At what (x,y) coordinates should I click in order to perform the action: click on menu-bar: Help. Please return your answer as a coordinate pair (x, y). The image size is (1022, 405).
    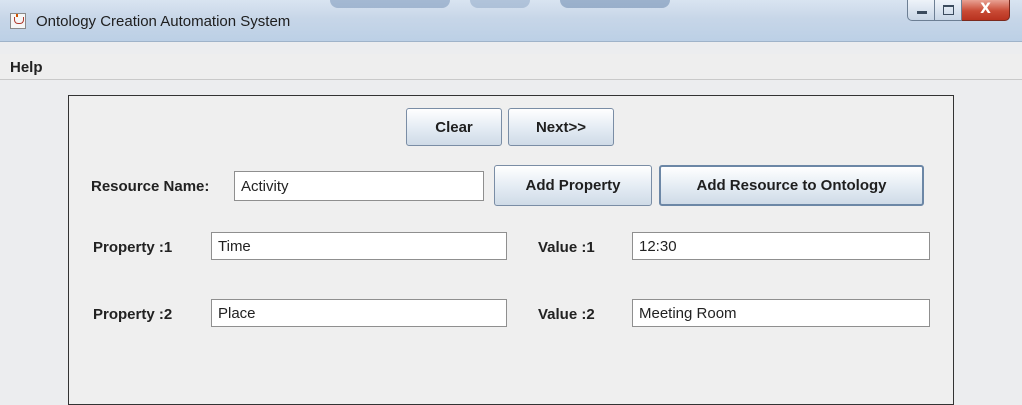
    Looking at the image, I should click on (511, 67).